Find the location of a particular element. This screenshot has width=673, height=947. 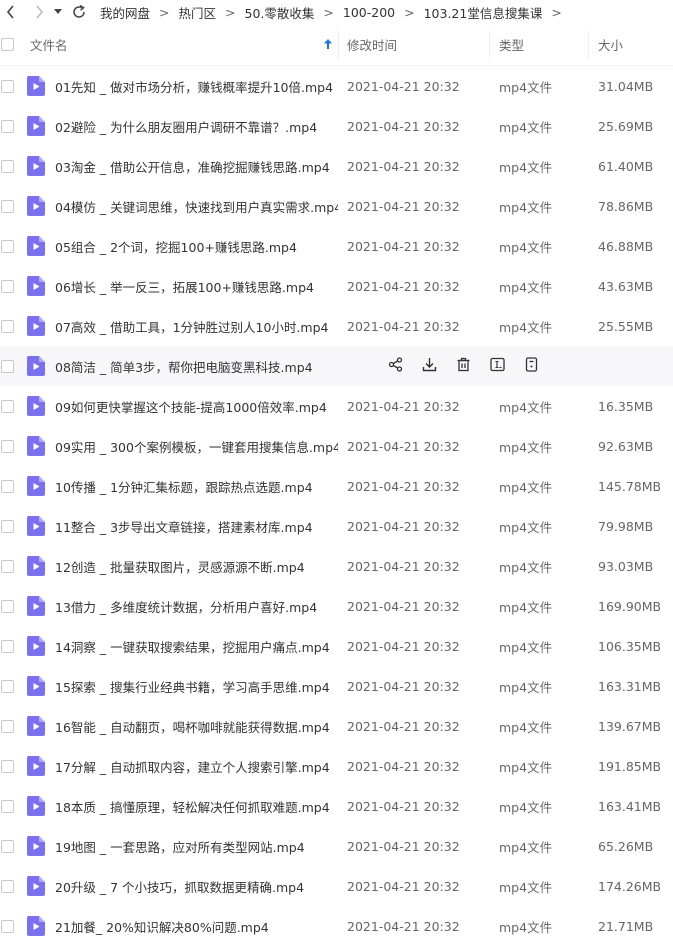

file-name: 16智能 _ 自动翻页，喝杯咖啡就能获得数据.mp4 is located at coordinates (192, 726).